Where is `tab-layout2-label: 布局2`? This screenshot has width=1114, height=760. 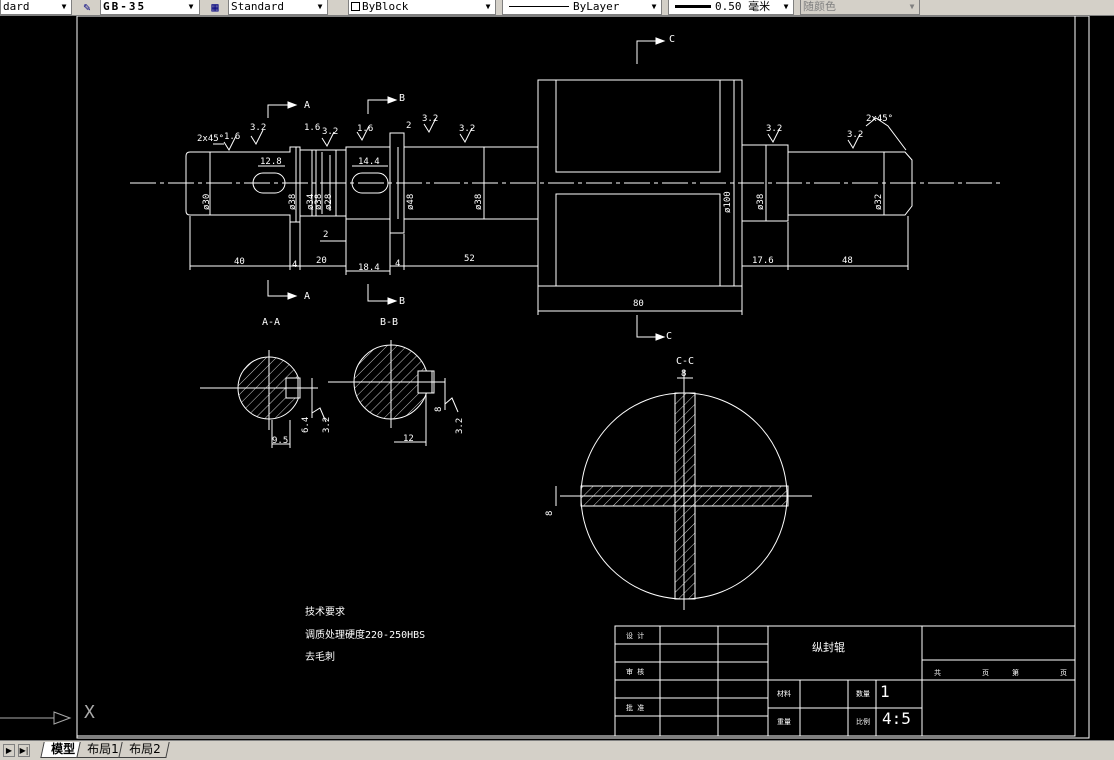
tab-layout2-label: 布局2 is located at coordinates (145, 749).